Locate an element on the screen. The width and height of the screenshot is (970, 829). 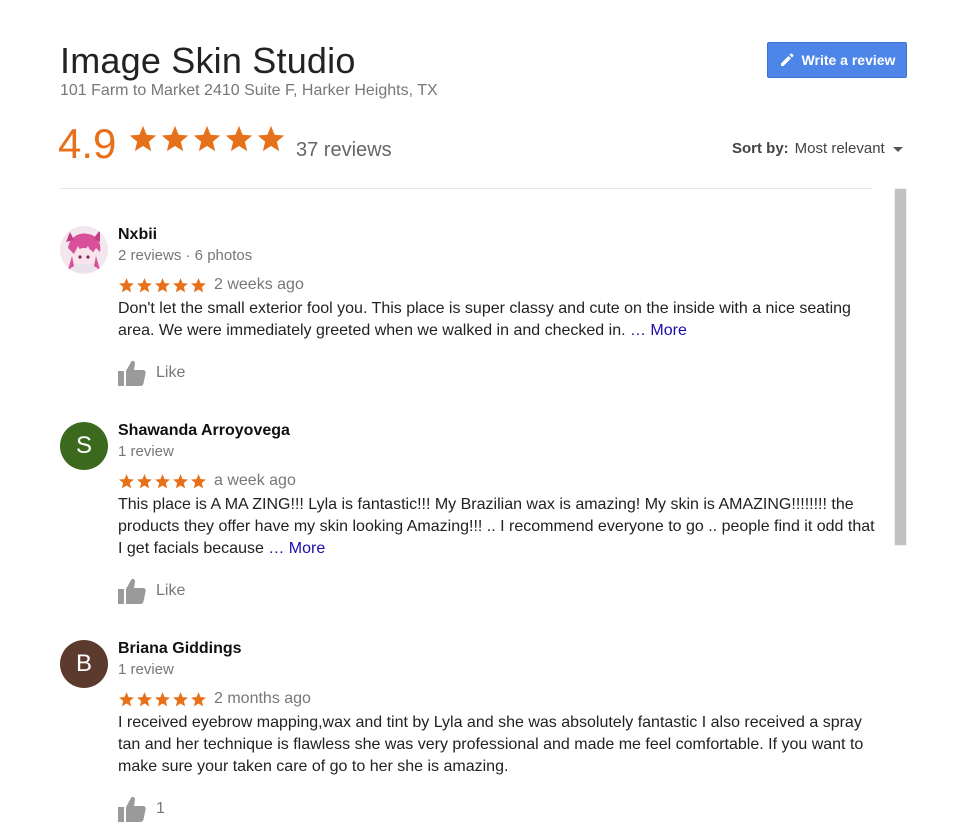
avatar: S is located at coordinates (84, 446).